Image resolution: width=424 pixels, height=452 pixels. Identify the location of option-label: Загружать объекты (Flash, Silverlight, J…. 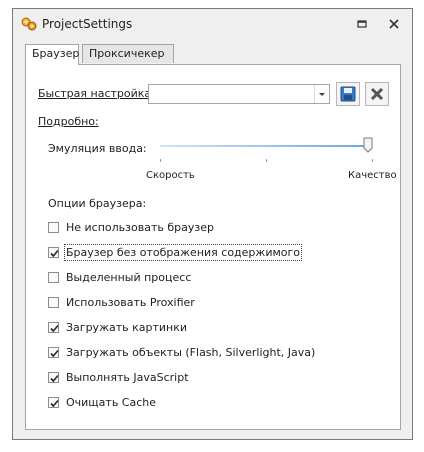
(191, 352).